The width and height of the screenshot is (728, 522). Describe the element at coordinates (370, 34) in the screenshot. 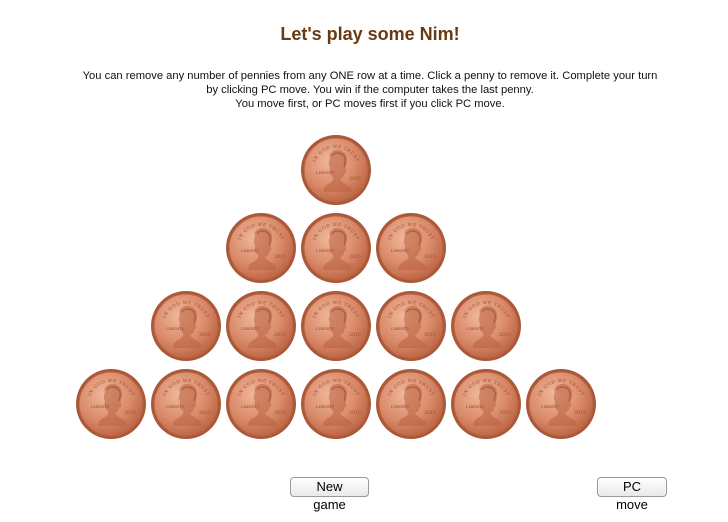

I see `page-title: Let's play some Nim!` at that location.